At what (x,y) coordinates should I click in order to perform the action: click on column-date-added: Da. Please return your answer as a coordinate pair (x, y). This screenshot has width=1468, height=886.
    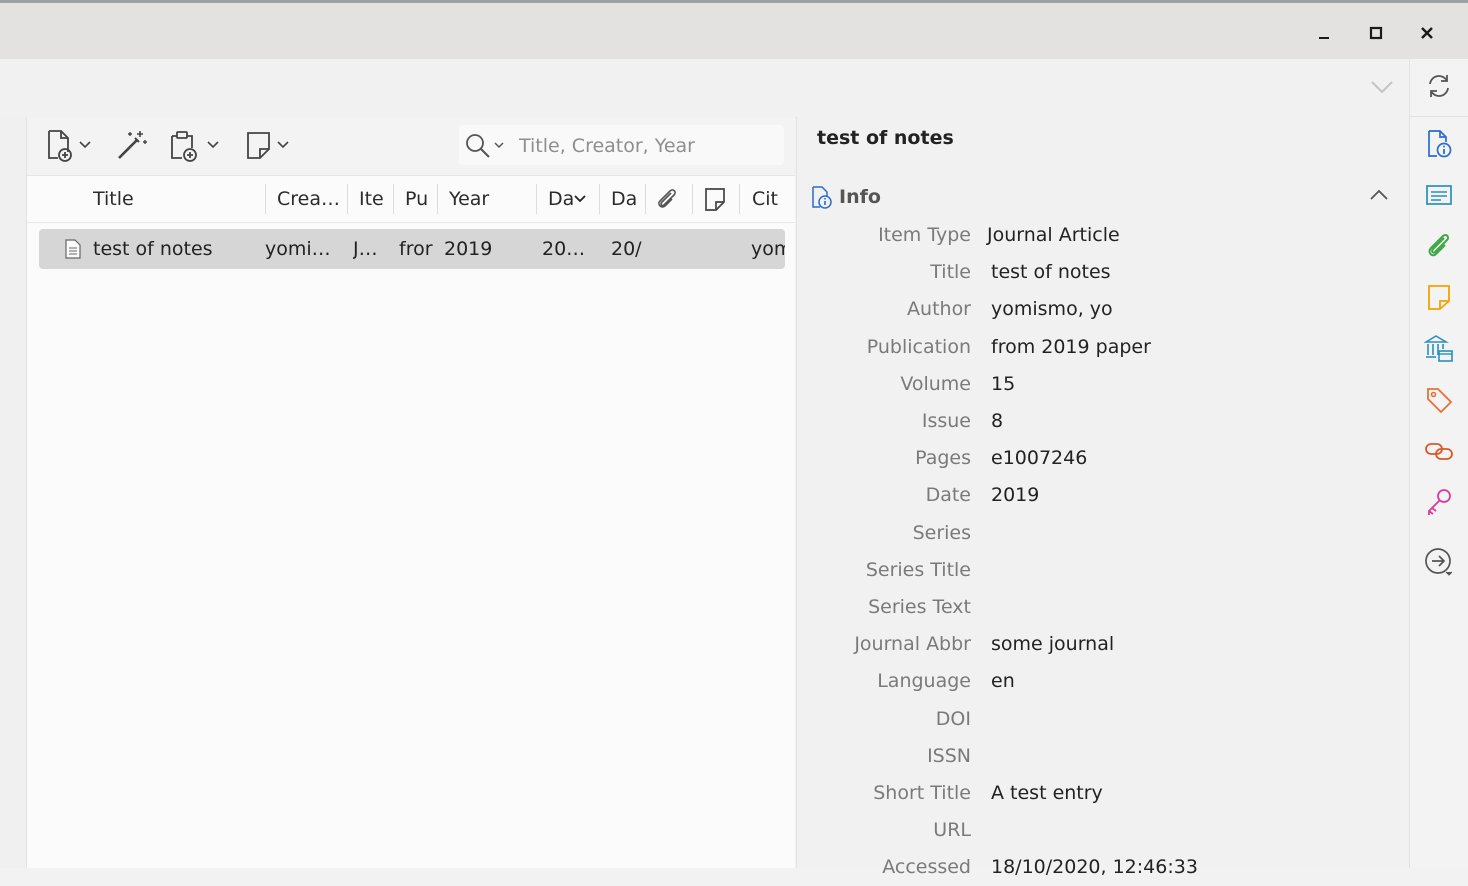
    Looking at the image, I should click on (573, 199).